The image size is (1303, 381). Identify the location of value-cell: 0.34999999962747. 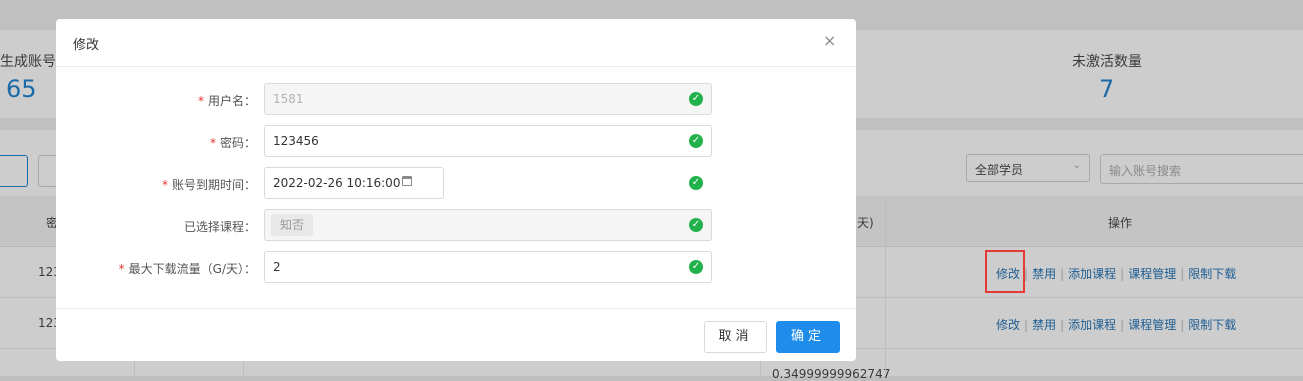
(831, 374).